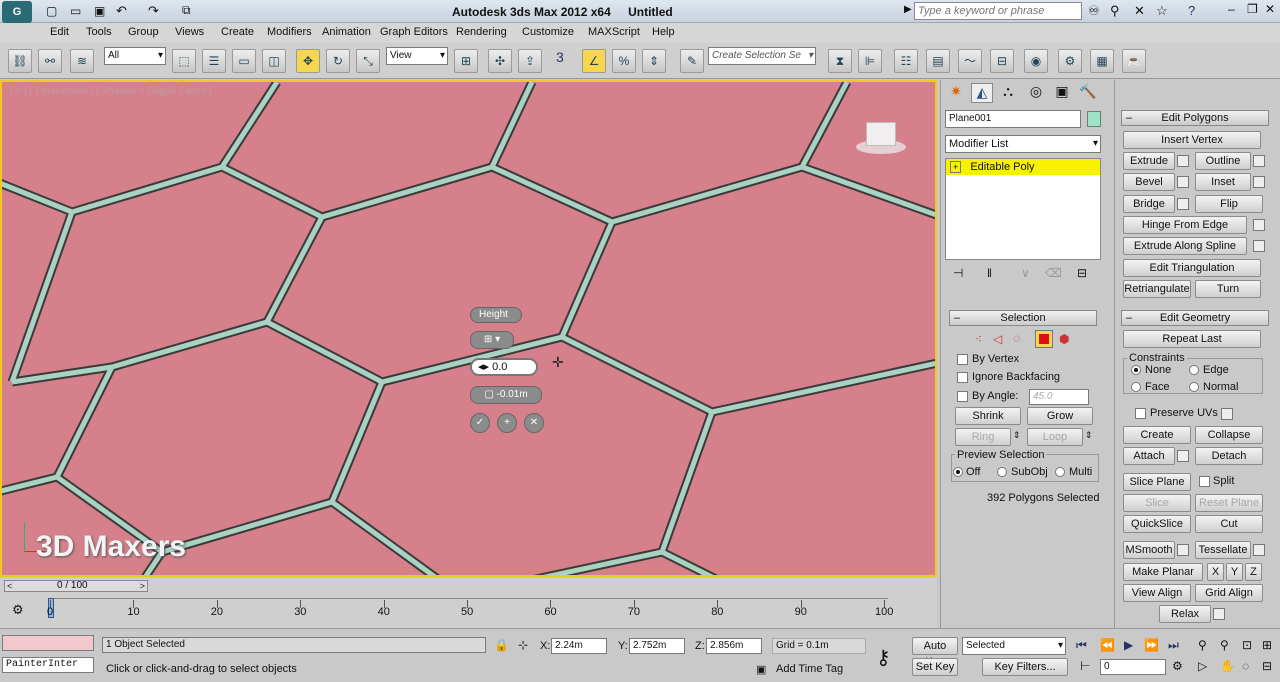 The height and width of the screenshot is (682, 1280). What do you see at coordinates (18, 610) in the screenshot?
I see `time-config-icon: ⚙` at bounding box center [18, 610].